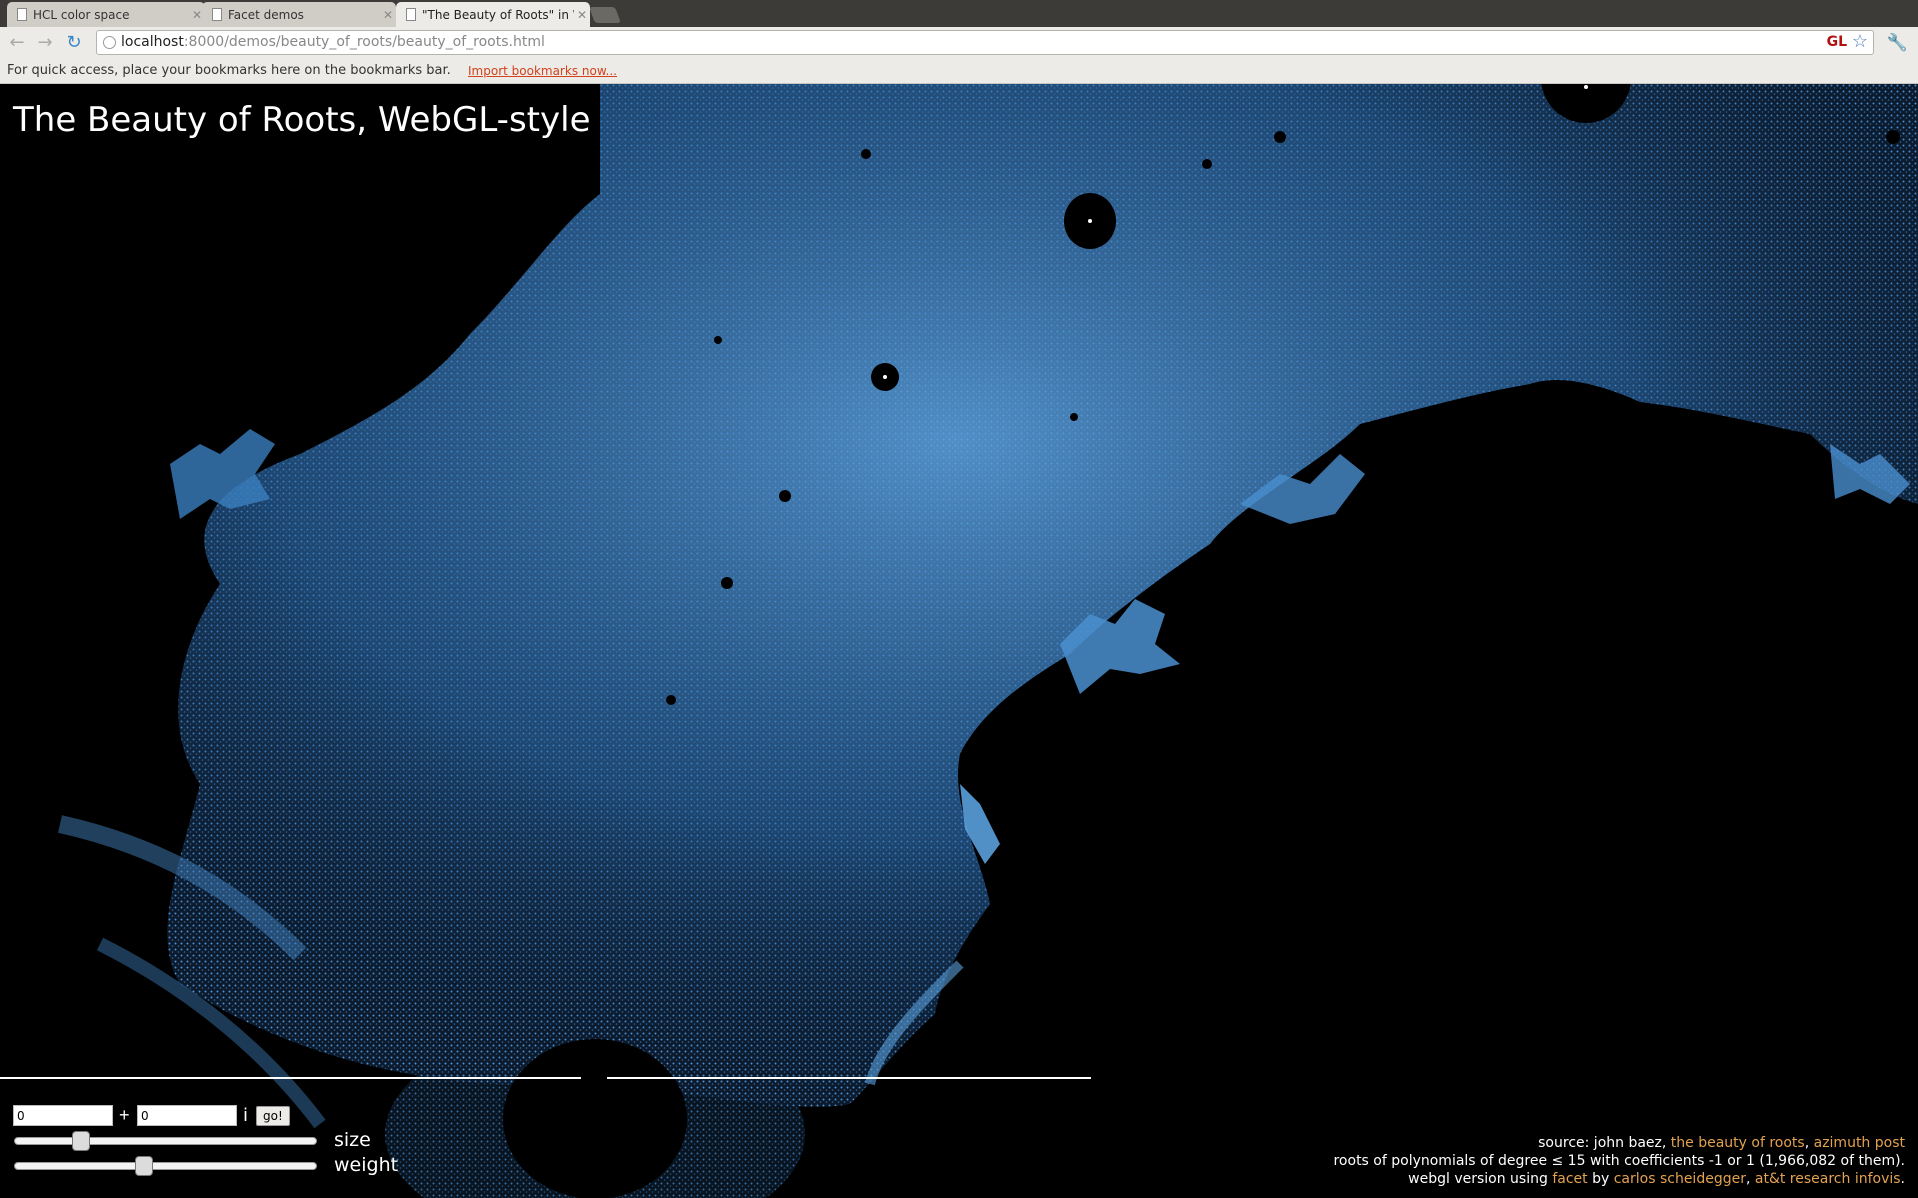 The image size is (1918, 1198). What do you see at coordinates (273, 1116) in the screenshot?
I see `go-button: go!` at bounding box center [273, 1116].